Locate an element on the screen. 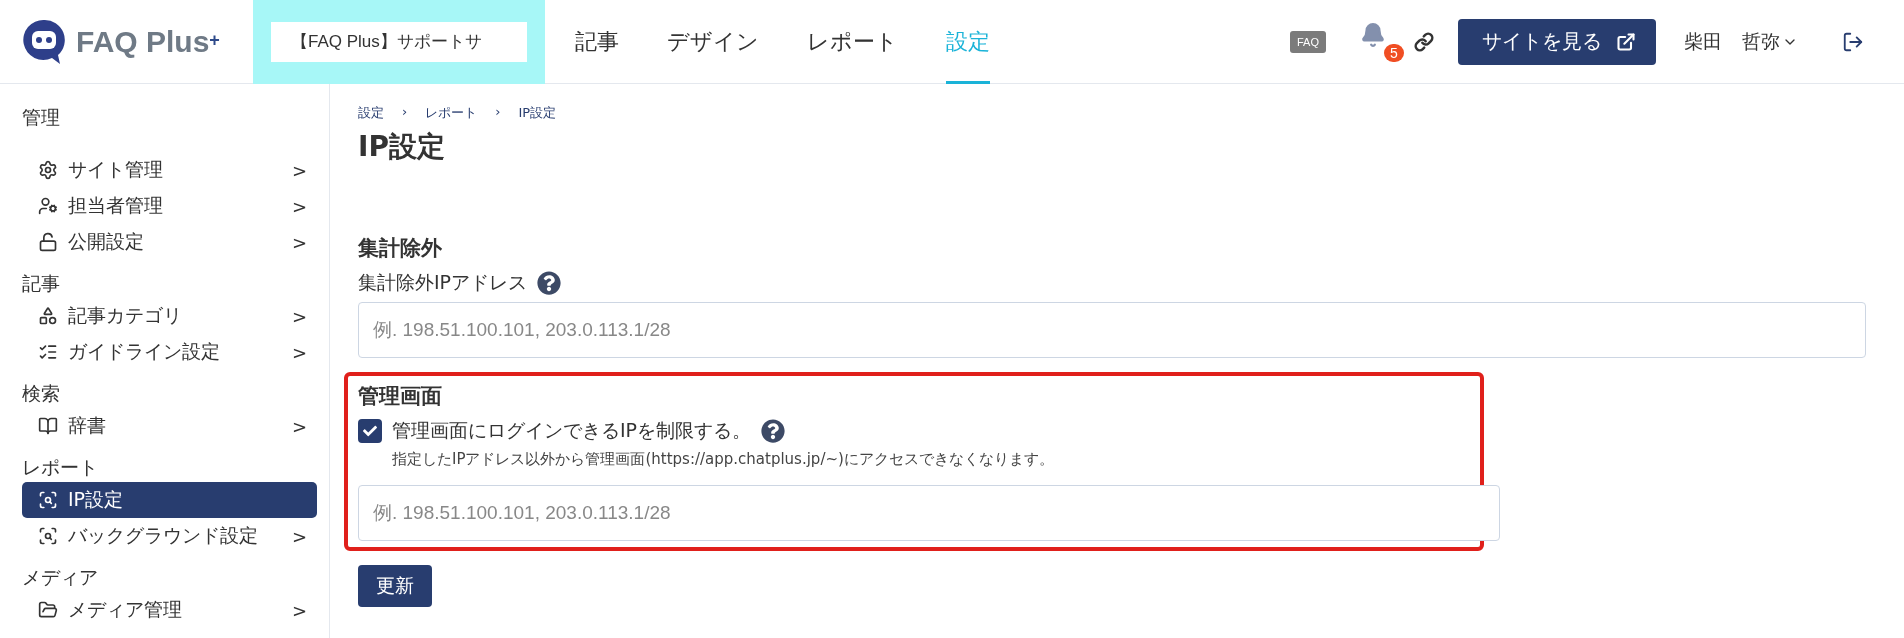  sidebar-item: 担当者管理 > is located at coordinates (169, 206).